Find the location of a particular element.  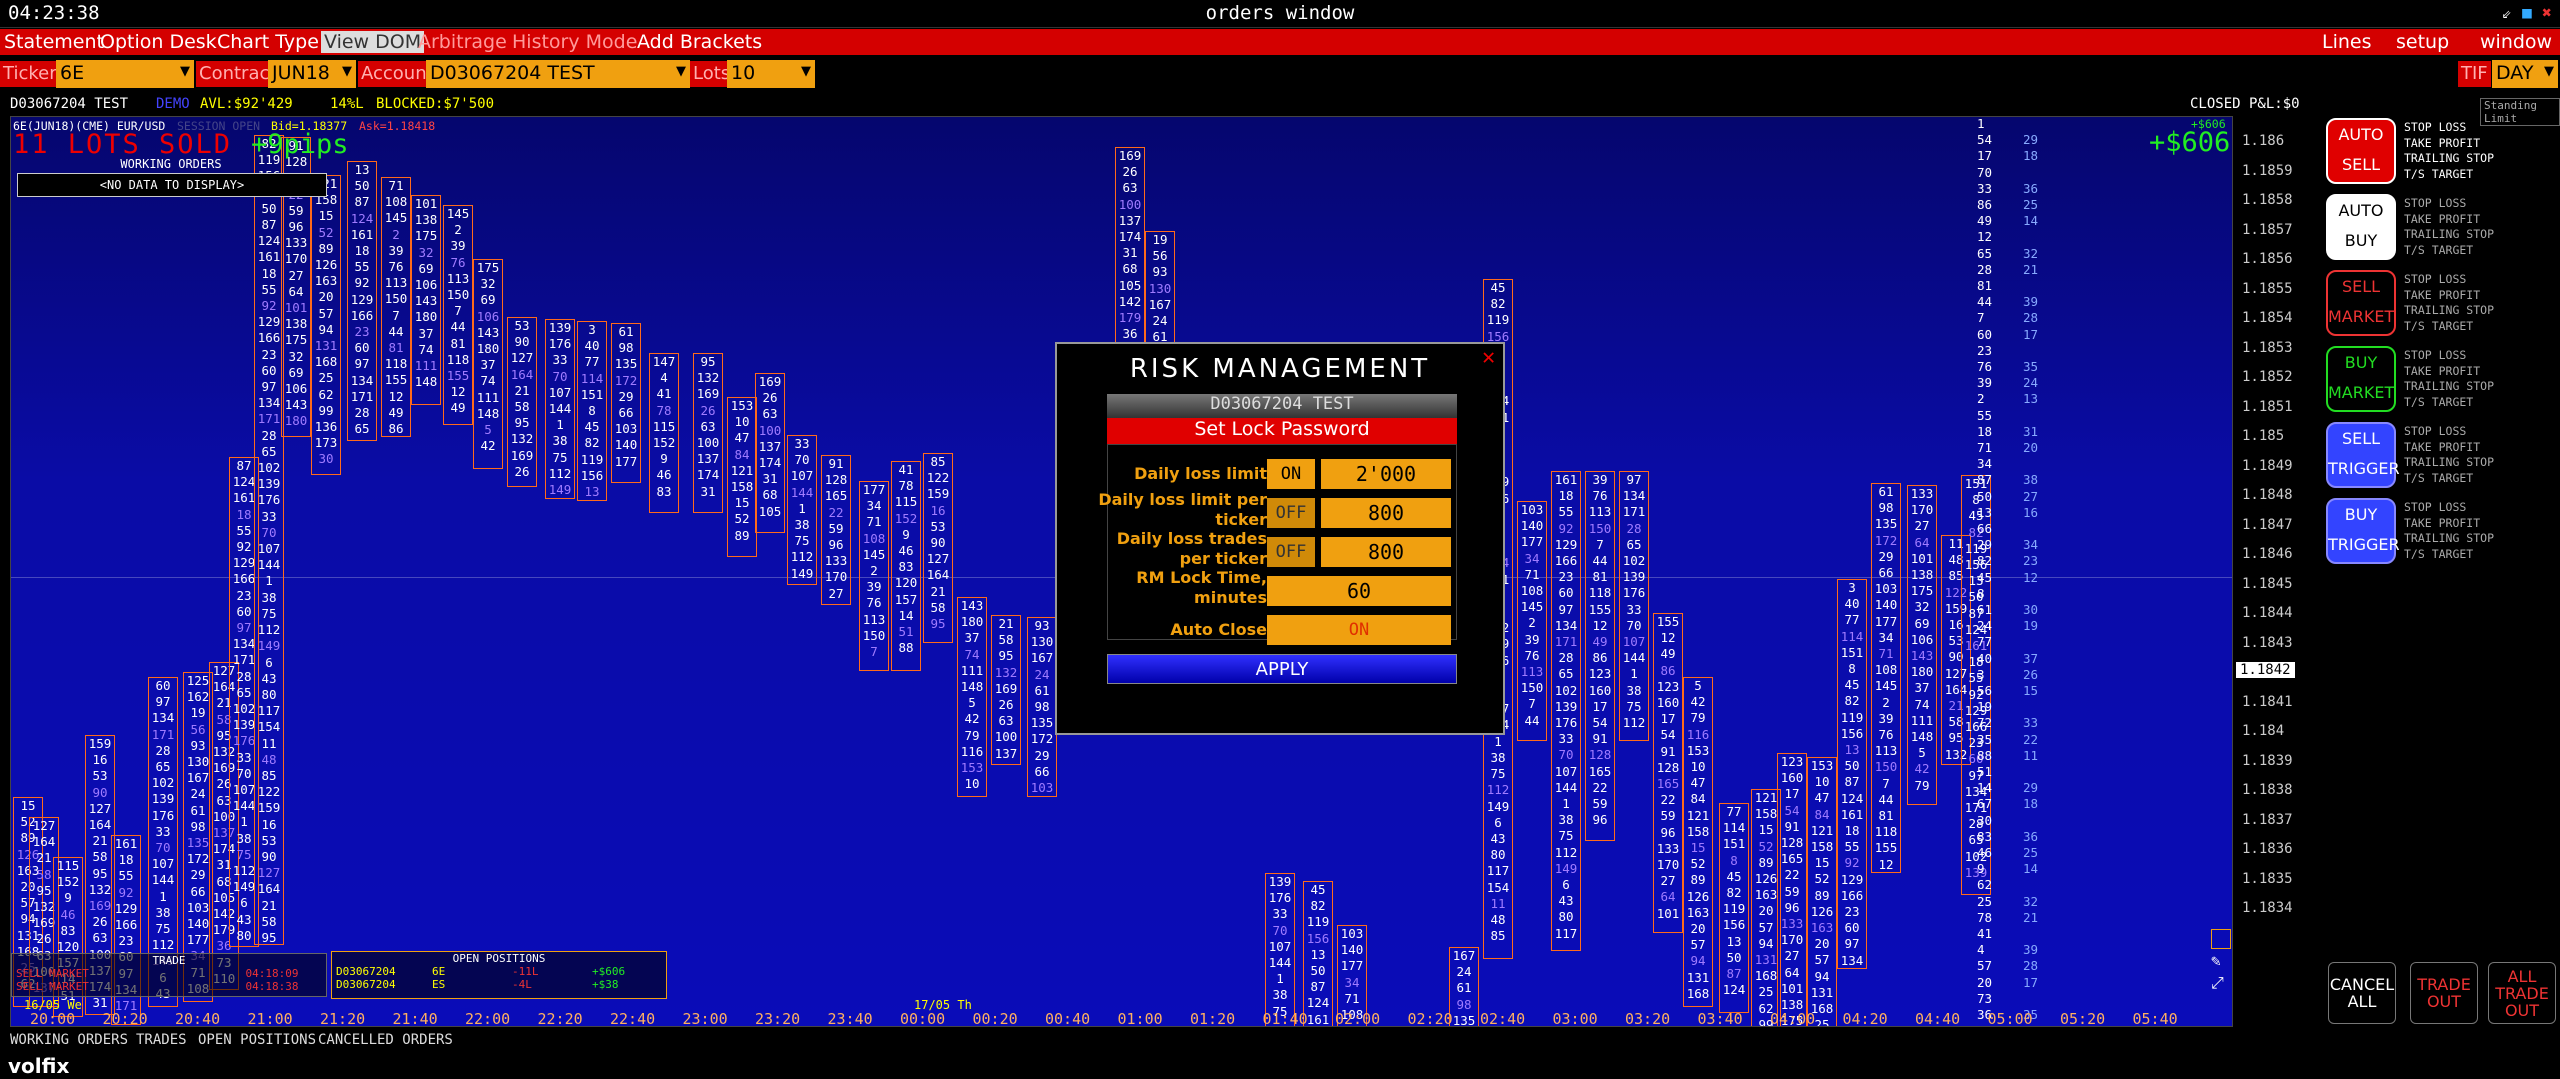

menu-chart-type: Chart Type is located at coordinates (268, 42).